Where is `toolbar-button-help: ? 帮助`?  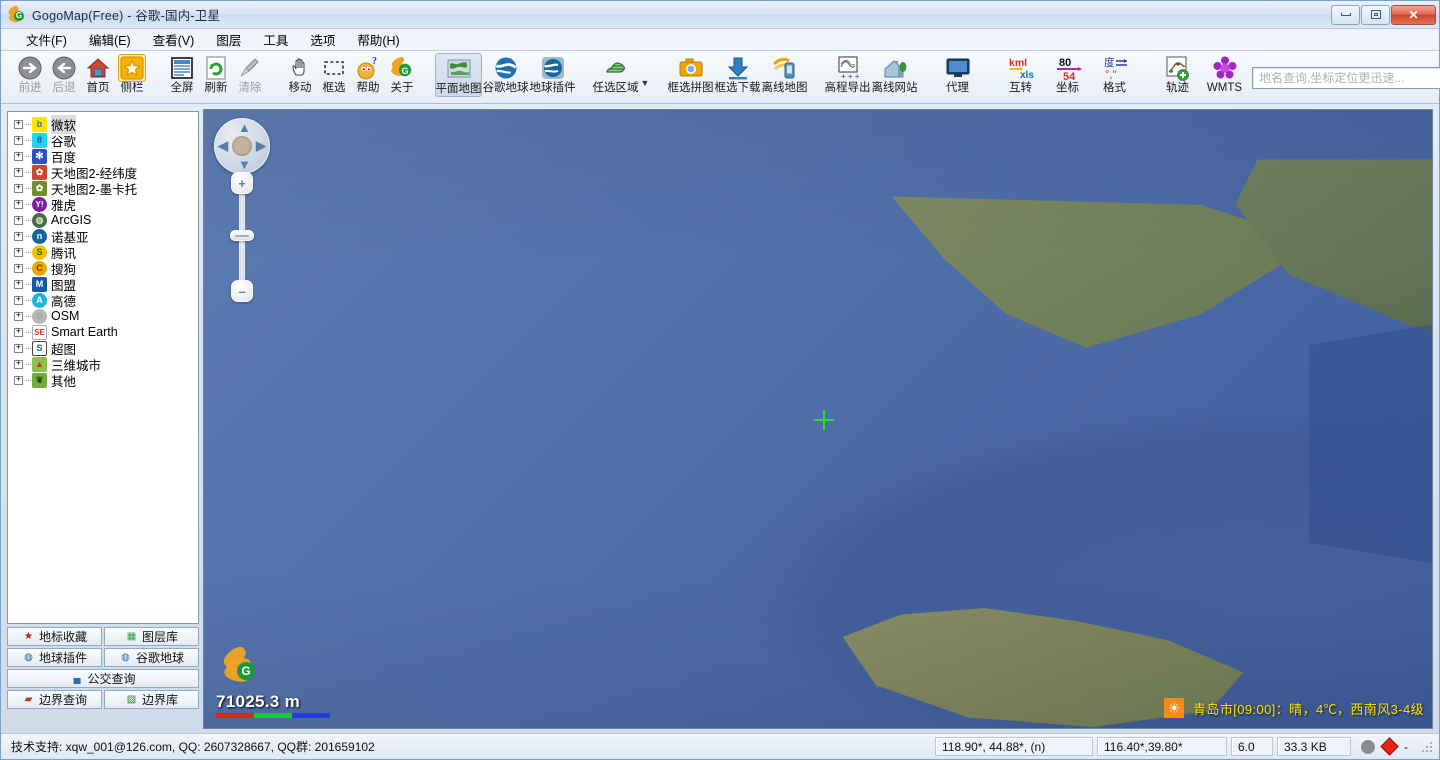
toolbar-button-help: ? 帮助 is located at coordinates (368, 74).